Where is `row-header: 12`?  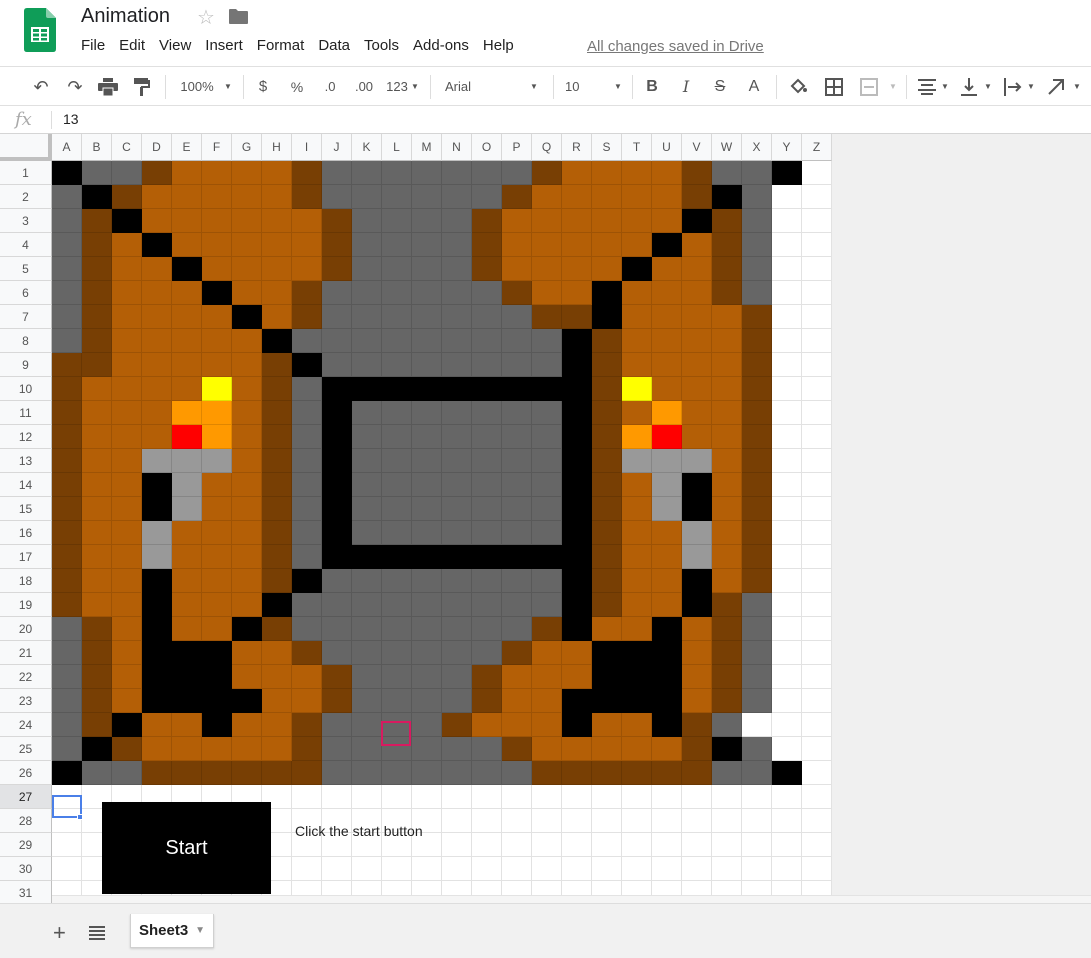 row-header: 12 is located at coordinates (26, 437).